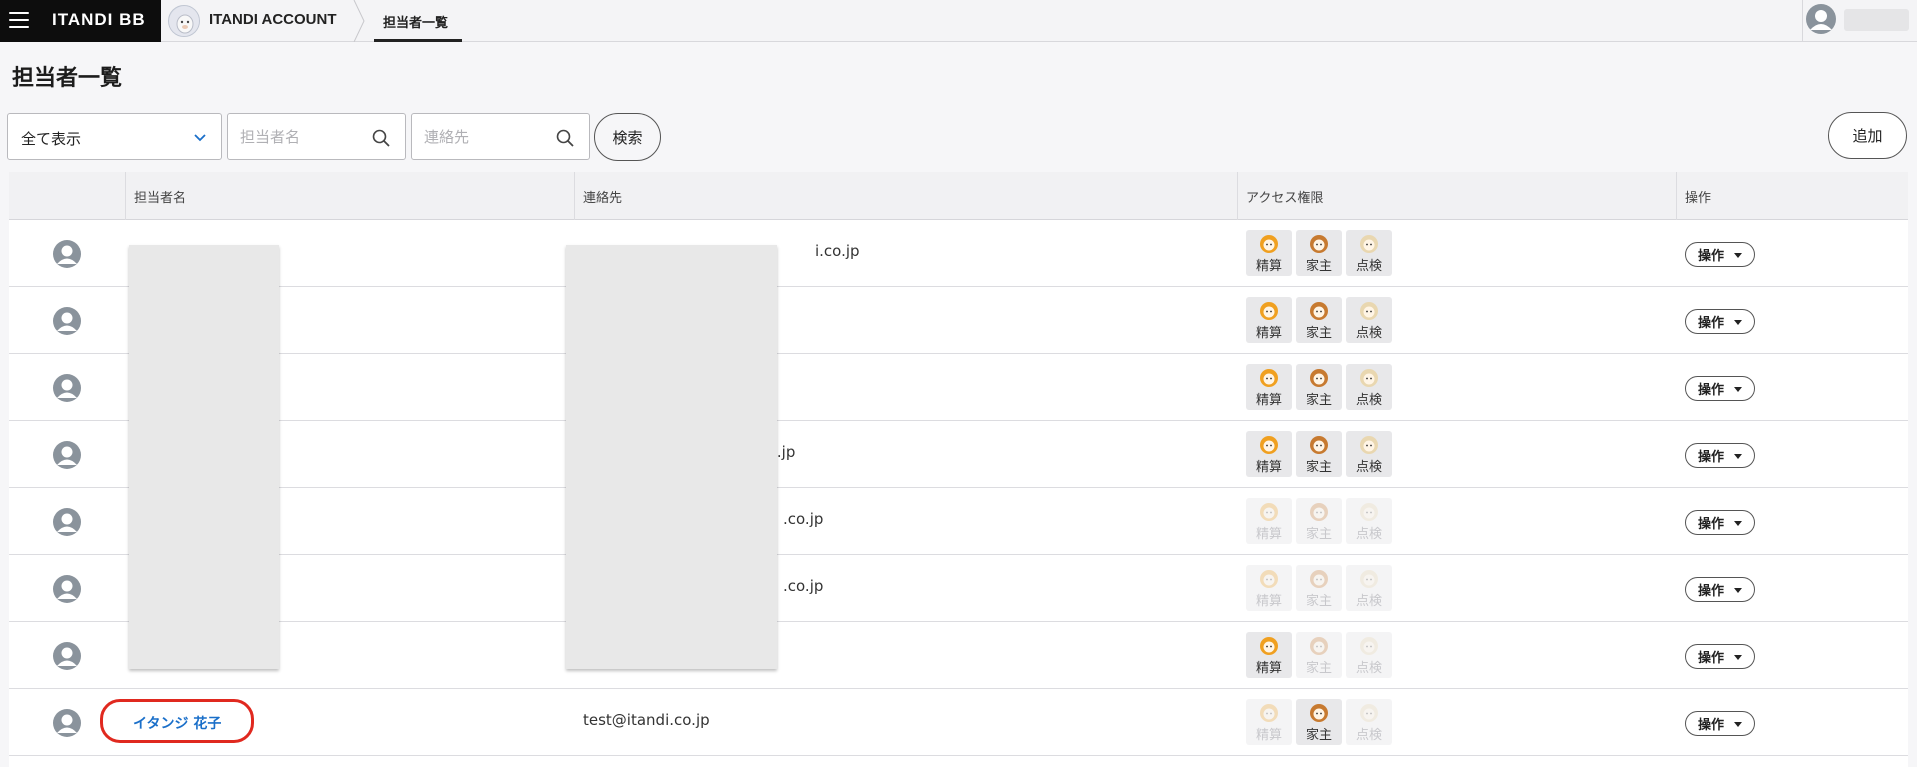 The width and height of the screenshot is (1917, 767). What do you see at coordinates (67, 78) in the screenshot?
I see `page-title: 担当者一覧` at bounding box center [67, 78].